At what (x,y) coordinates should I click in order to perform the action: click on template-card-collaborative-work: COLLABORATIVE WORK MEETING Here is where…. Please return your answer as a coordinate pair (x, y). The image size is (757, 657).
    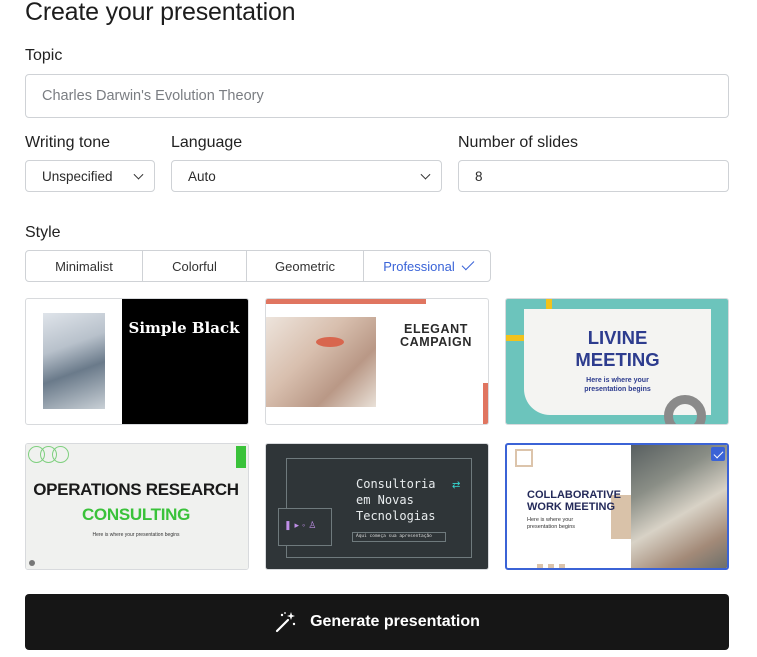
    Looking at the image, I should click on (617, 506).